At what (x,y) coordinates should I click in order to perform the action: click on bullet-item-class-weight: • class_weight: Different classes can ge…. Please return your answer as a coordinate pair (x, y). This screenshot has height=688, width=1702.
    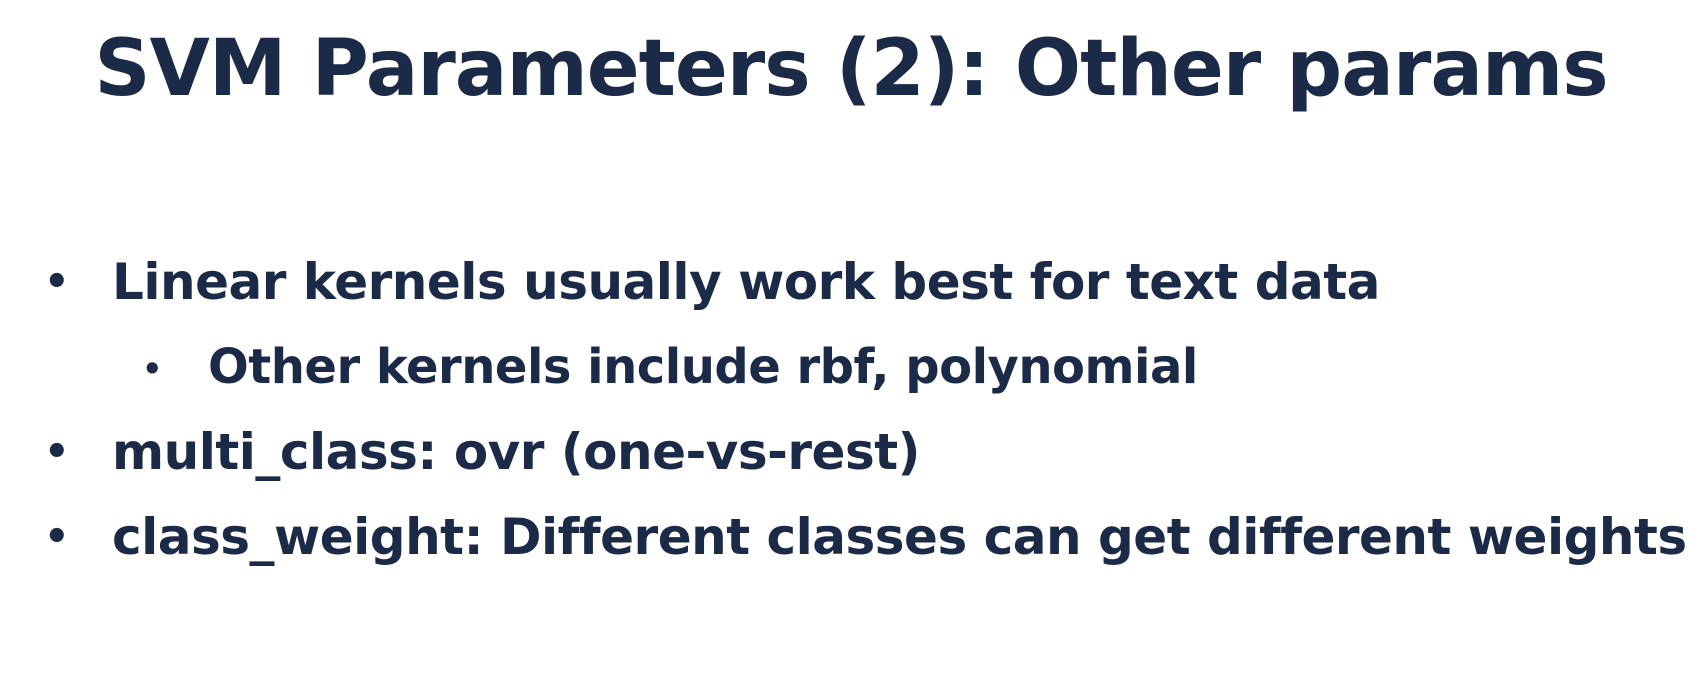
    Looking at the image, I should click on (865, 537).